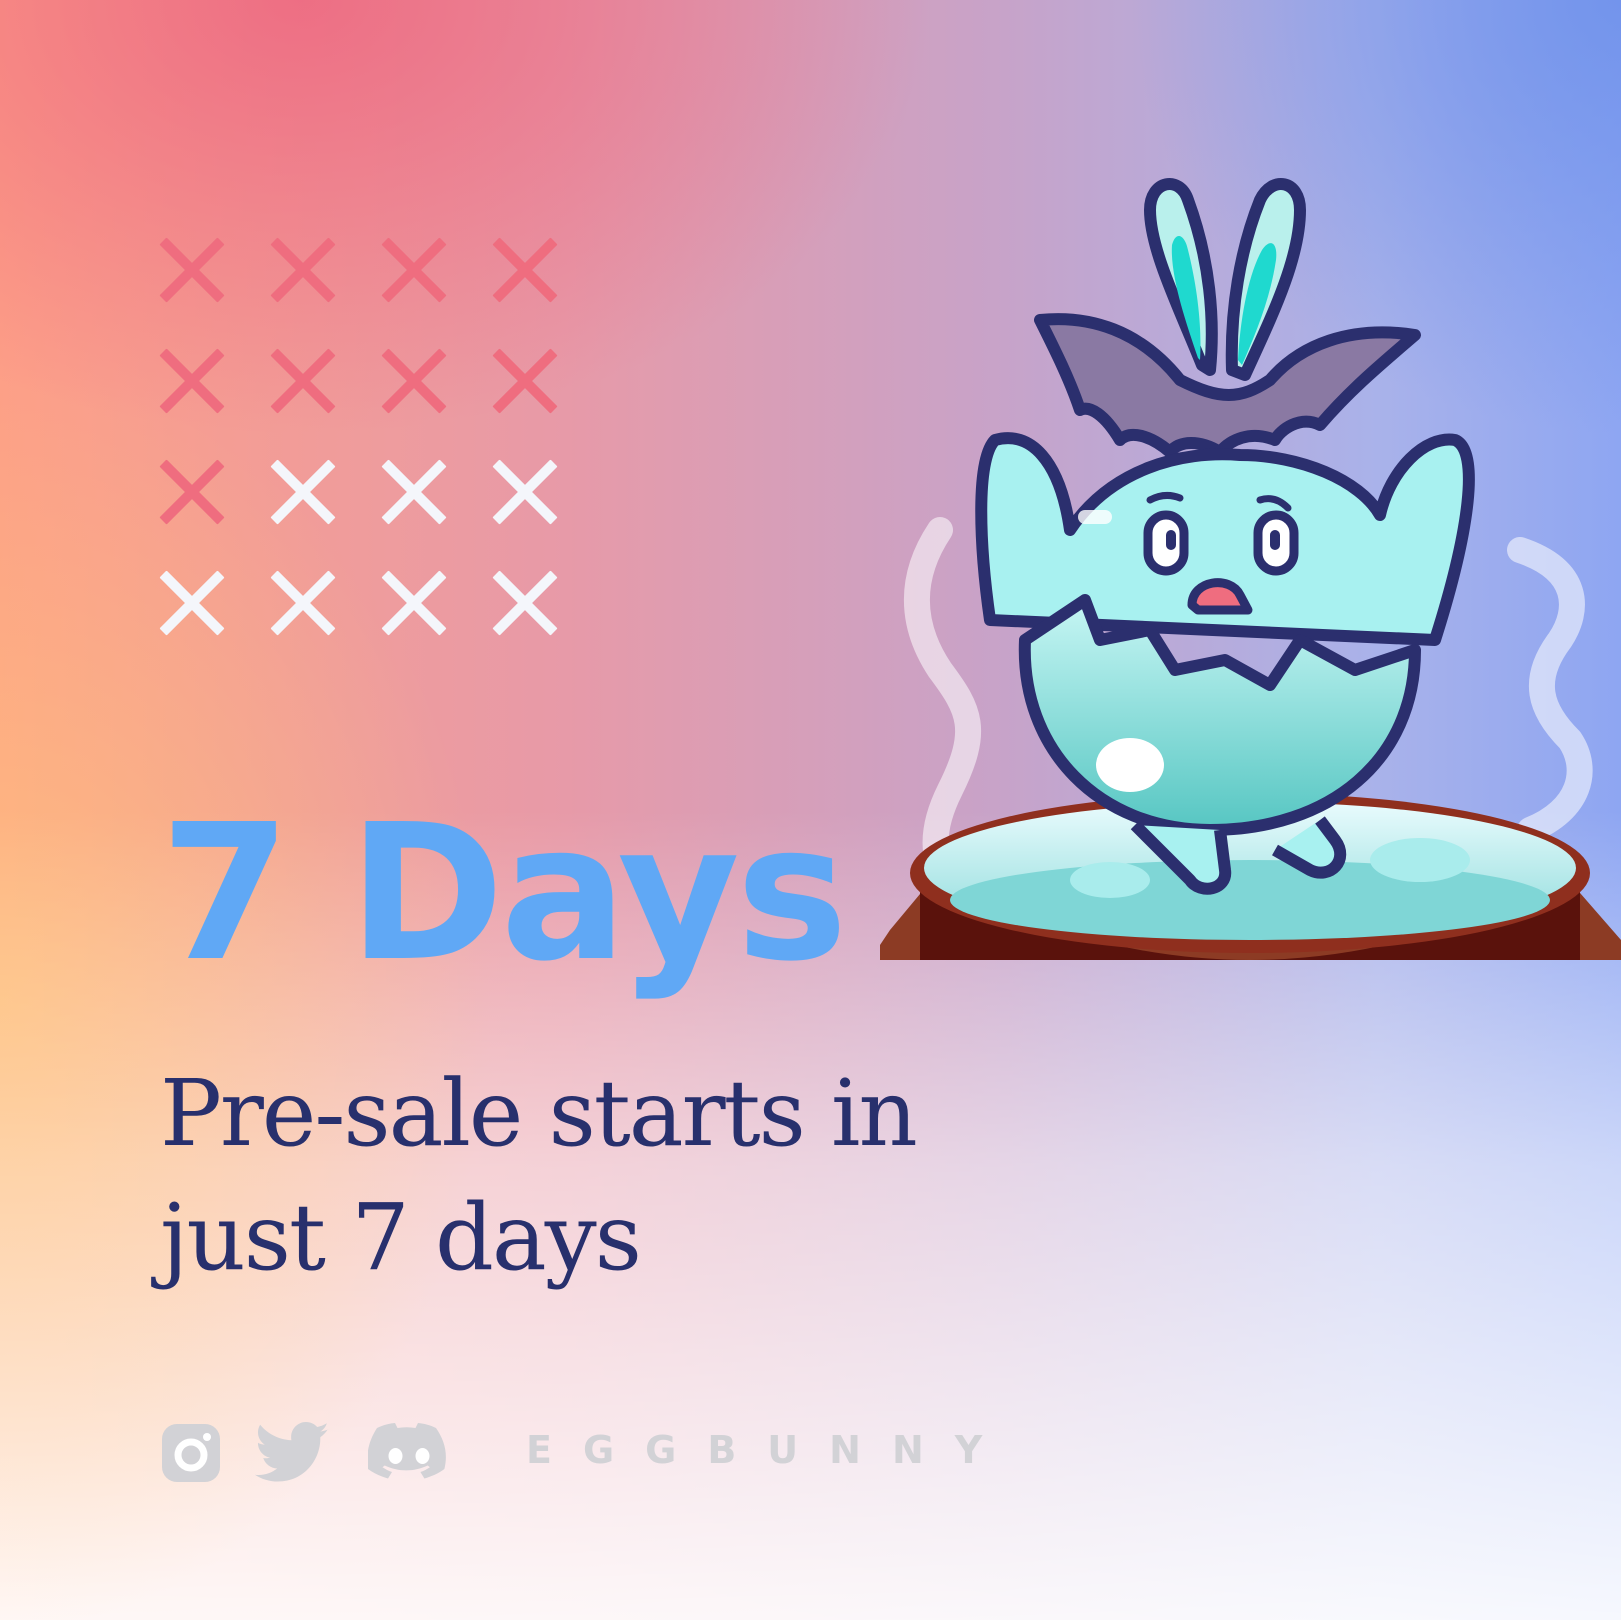 This screenshot has height=1620, width=1621. Describe the element at coordinates (539, 1113) in the screenshot. I see `subtitle-line-1: Pre-sale starts in` at that location.